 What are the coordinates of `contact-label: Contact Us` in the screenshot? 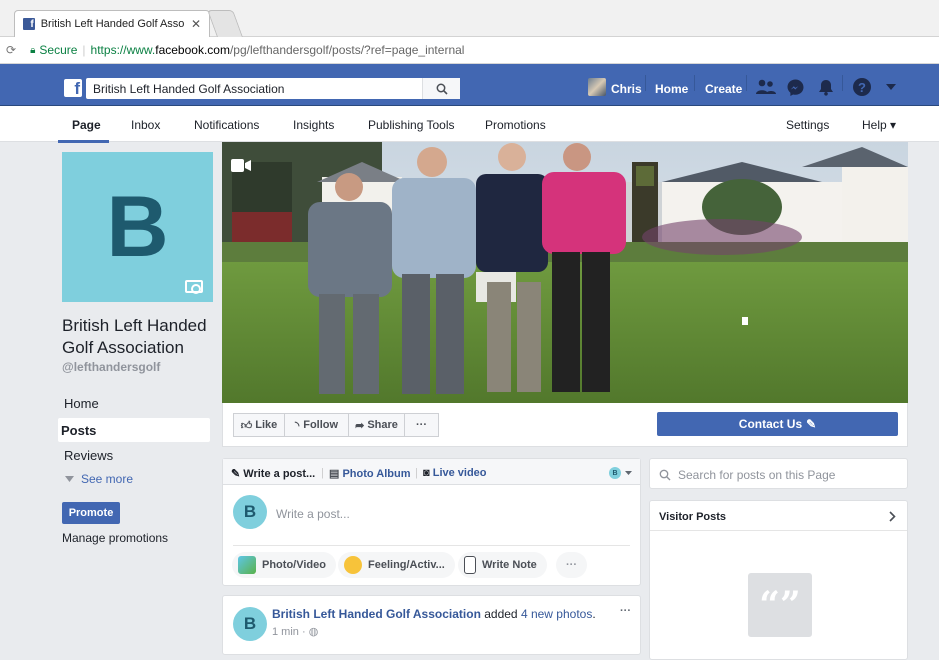 It's located at (770, 424).